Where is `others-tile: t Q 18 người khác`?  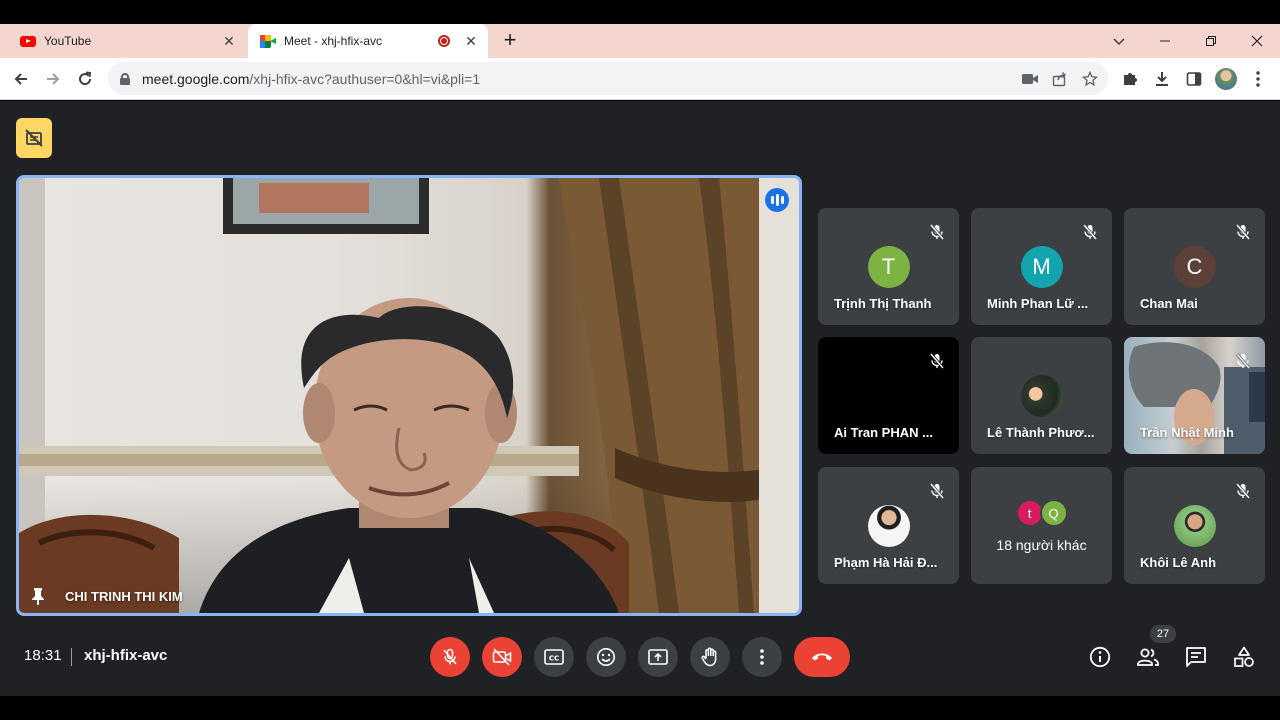
others-tile: t Q 18 người khác is located at coordinates (1041, 525).